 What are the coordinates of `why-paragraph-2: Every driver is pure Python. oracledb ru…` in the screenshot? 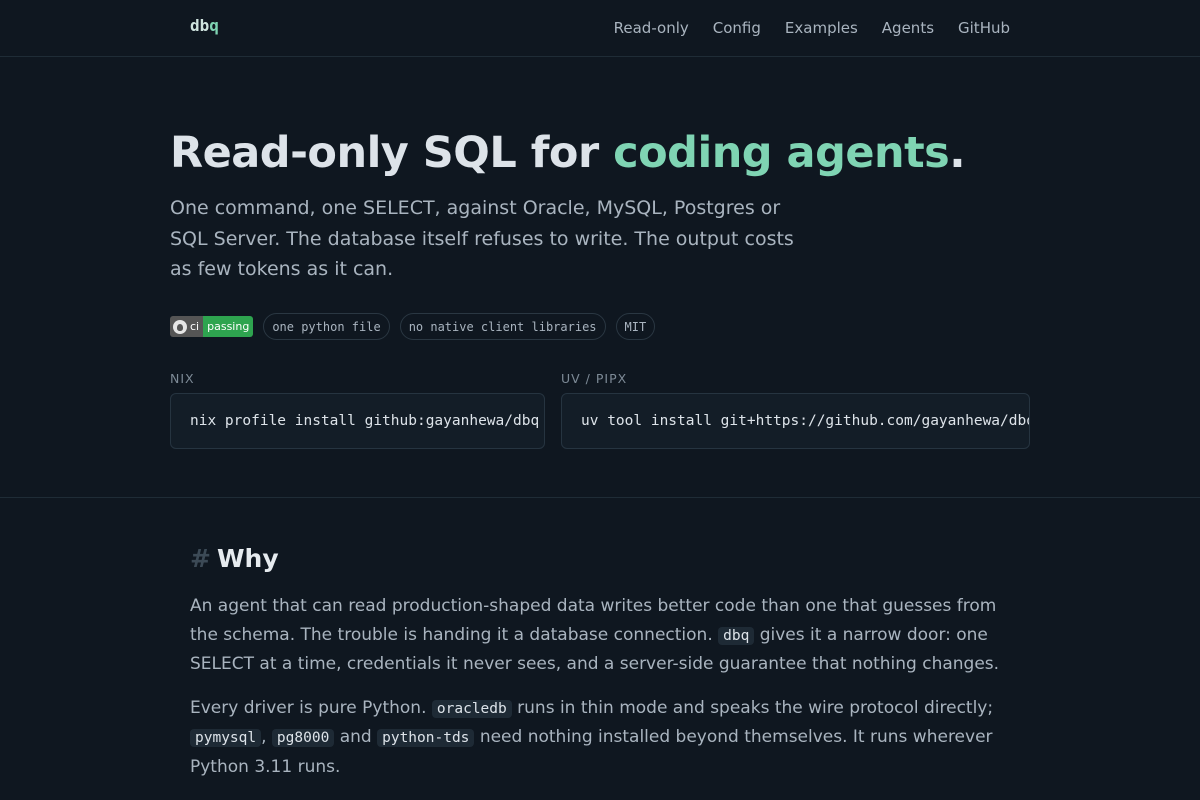 It's located at (605, 738).